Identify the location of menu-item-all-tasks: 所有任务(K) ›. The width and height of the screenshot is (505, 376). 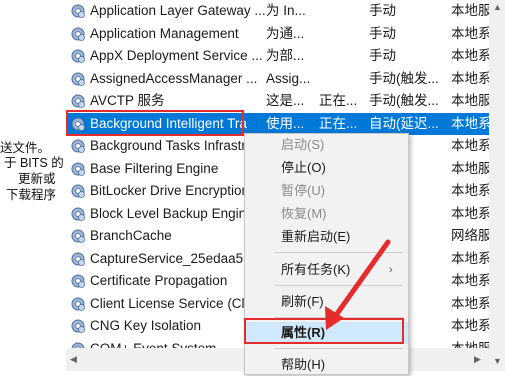
(326, 270).